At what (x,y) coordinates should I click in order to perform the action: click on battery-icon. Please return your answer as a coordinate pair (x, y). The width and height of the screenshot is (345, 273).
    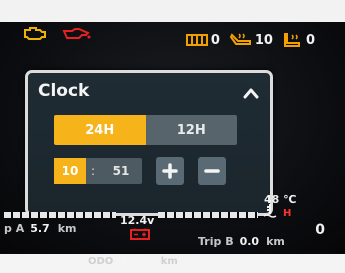
    Looking at the image, I should click on (140, 234).